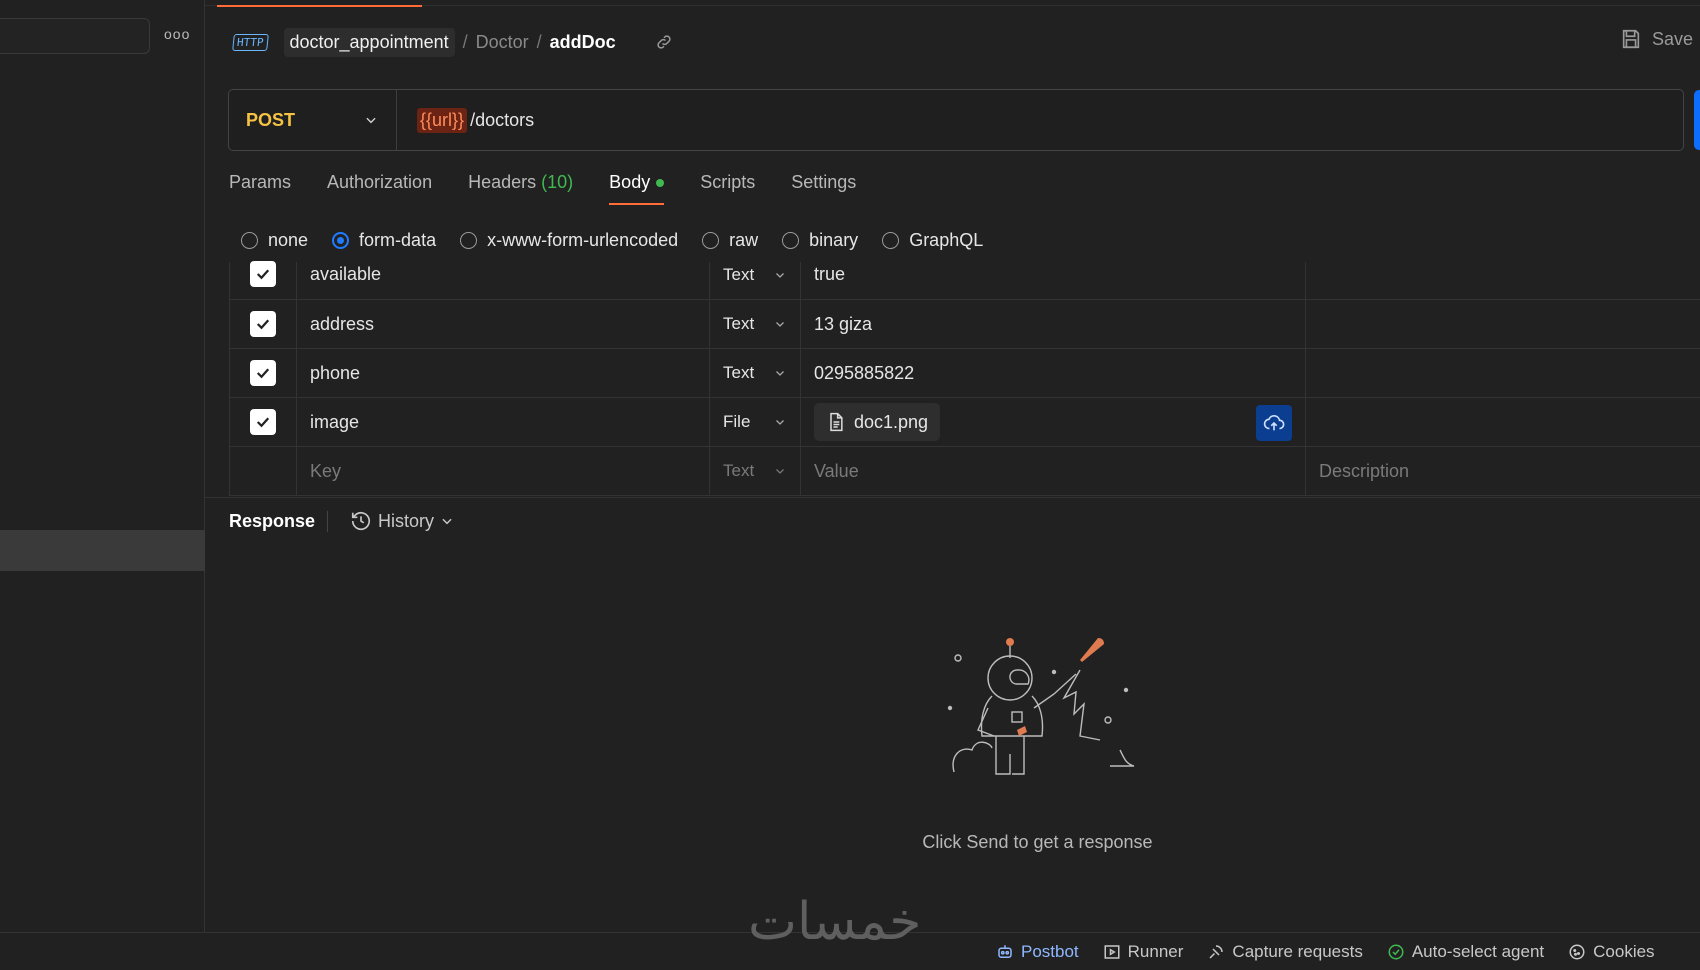 This screenshot has height=970, width=1700. I want to click on sidebar: ooo, so click(102, 466).